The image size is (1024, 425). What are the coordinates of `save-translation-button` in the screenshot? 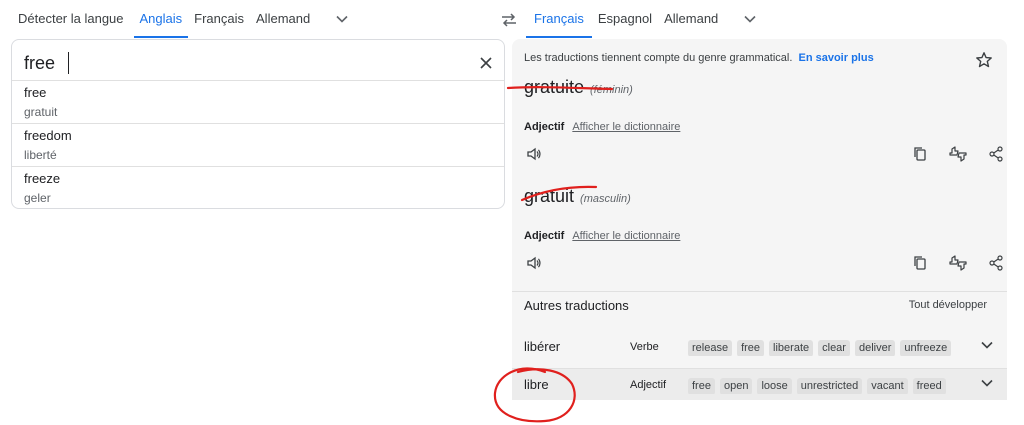 It's located at (984, 60).